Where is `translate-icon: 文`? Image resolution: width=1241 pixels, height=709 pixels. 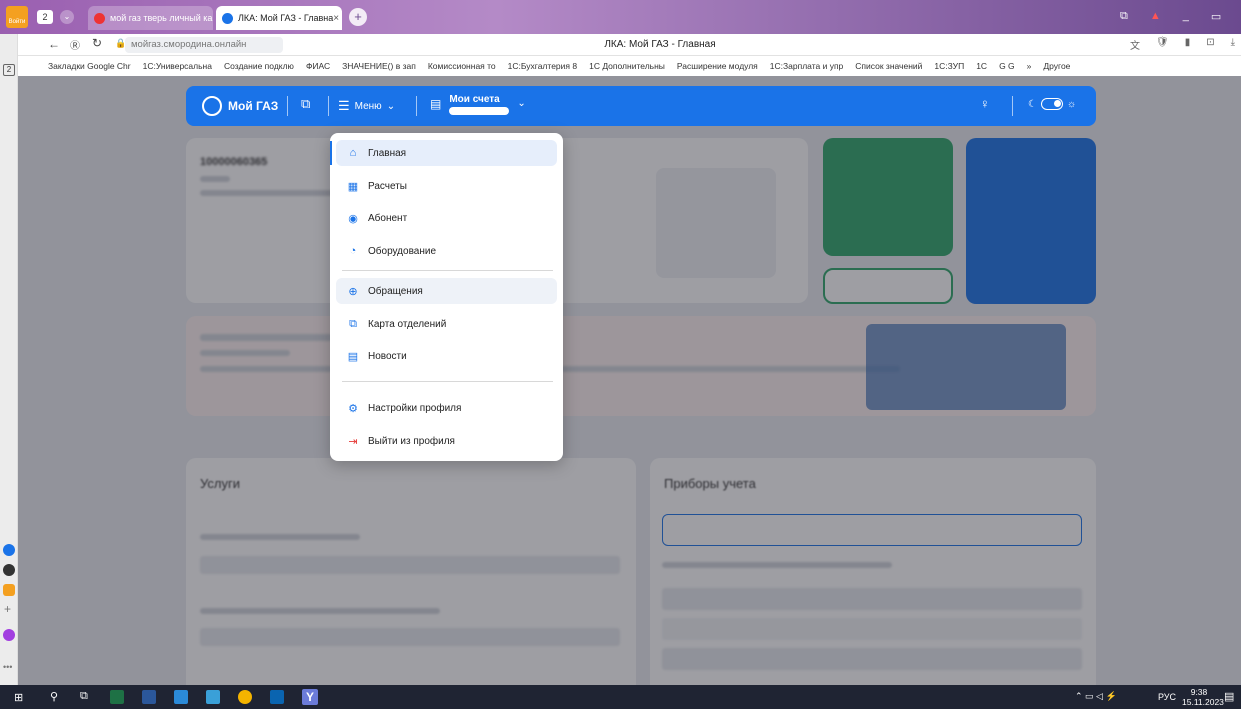
translate-icon: 文 is located at coordinates (1135, 44).